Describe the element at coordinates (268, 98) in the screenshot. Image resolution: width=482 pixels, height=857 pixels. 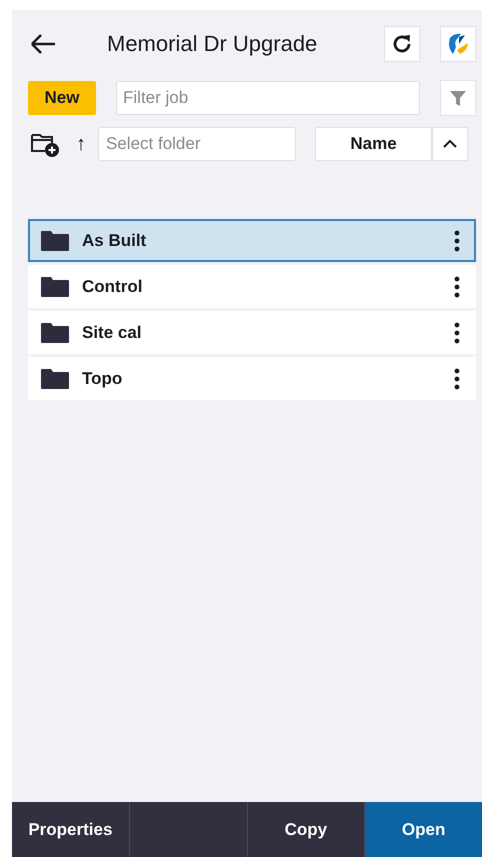
I see `filter-field: Filter job` at that location.